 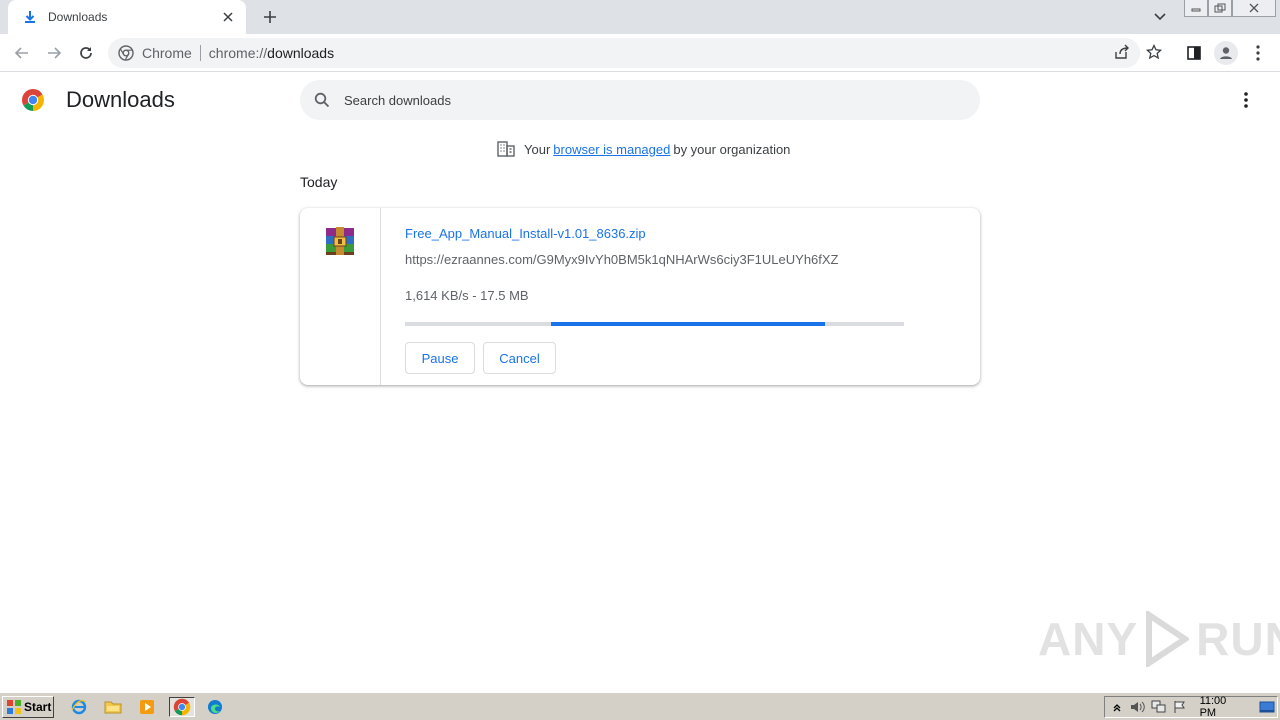 I want to click on browser-managed-link: browser is managed, so click(x=611, y=149).